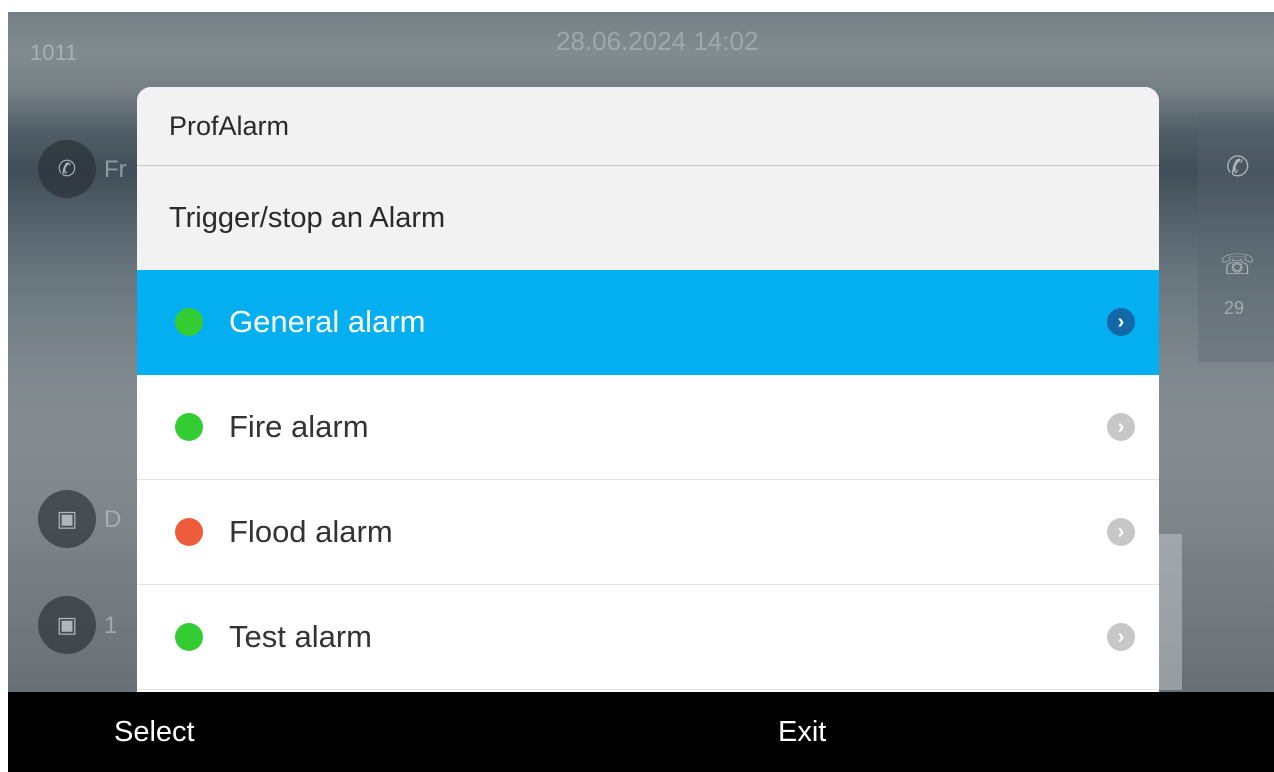  What do you see at coordinates (641, 732) in the screenshot?
I see `softkey-bar: Select Exit` at bounding box center [641, 732].